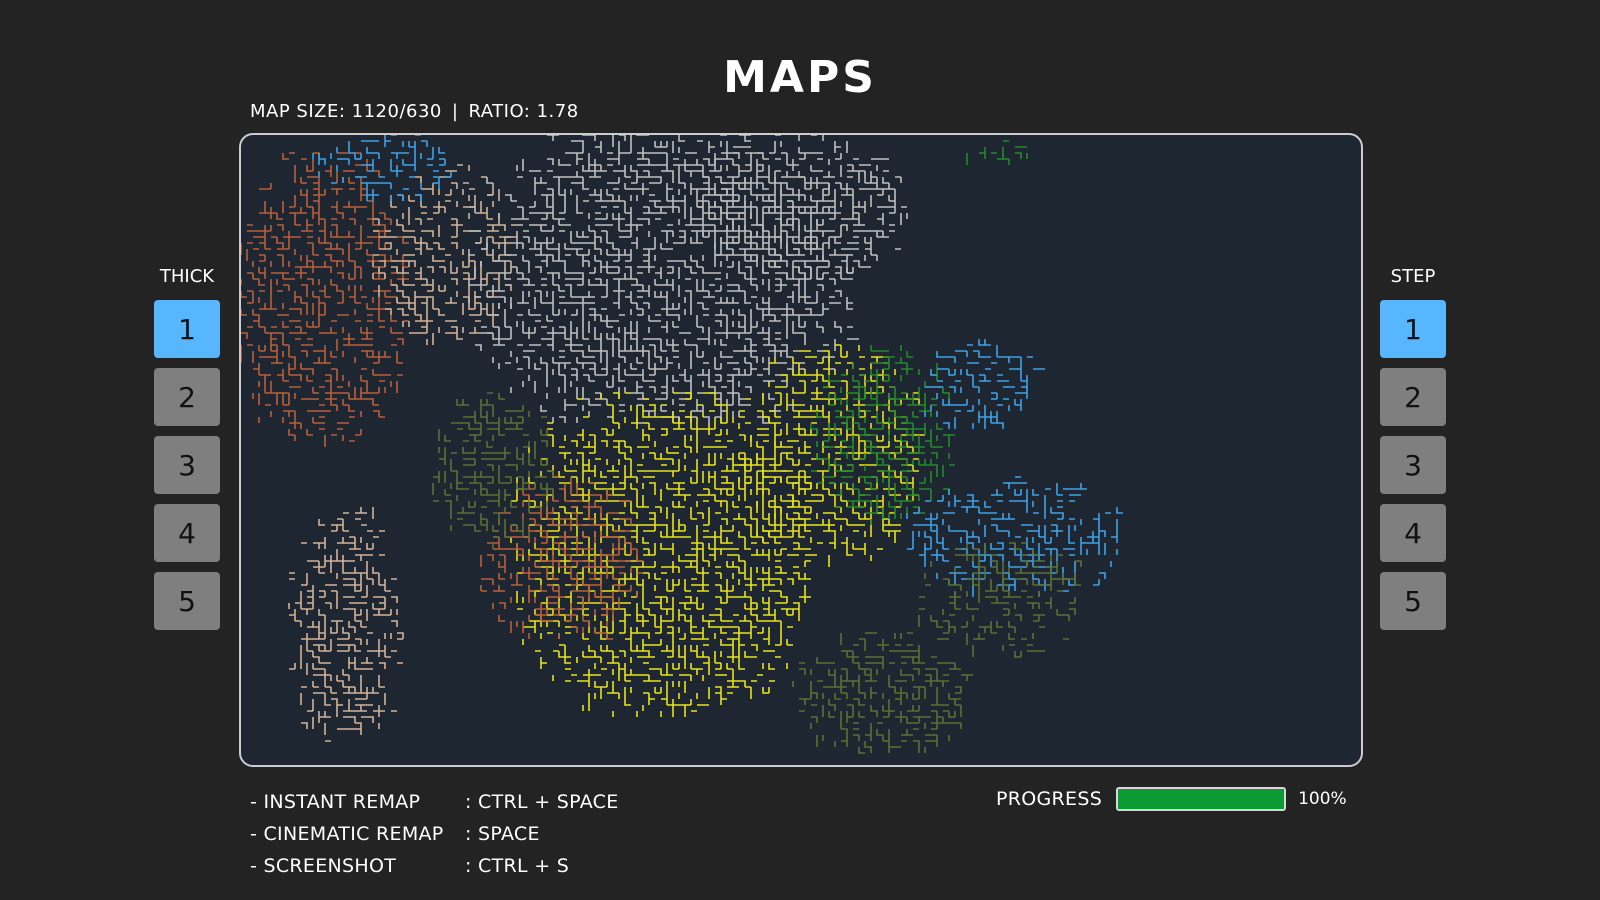  What do you see at coordinates (1413, 329) in the screenshot?
I see `step-option-1: 1` at bounding box center [1413, 329].